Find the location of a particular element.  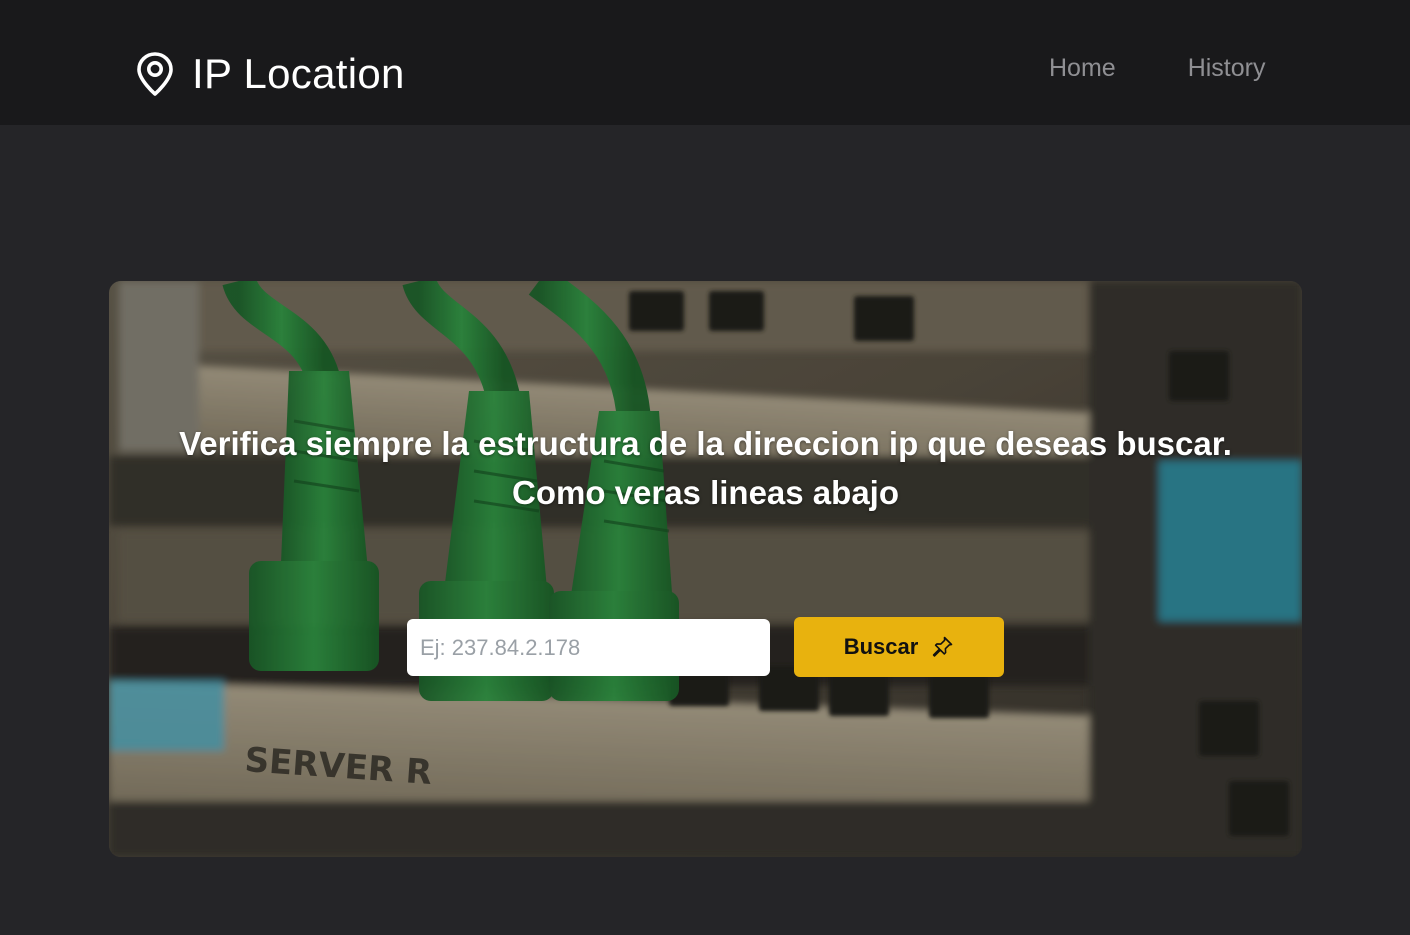

hero-message-line-2: Como veras lineas abajo is located at coordinates (705, 492).